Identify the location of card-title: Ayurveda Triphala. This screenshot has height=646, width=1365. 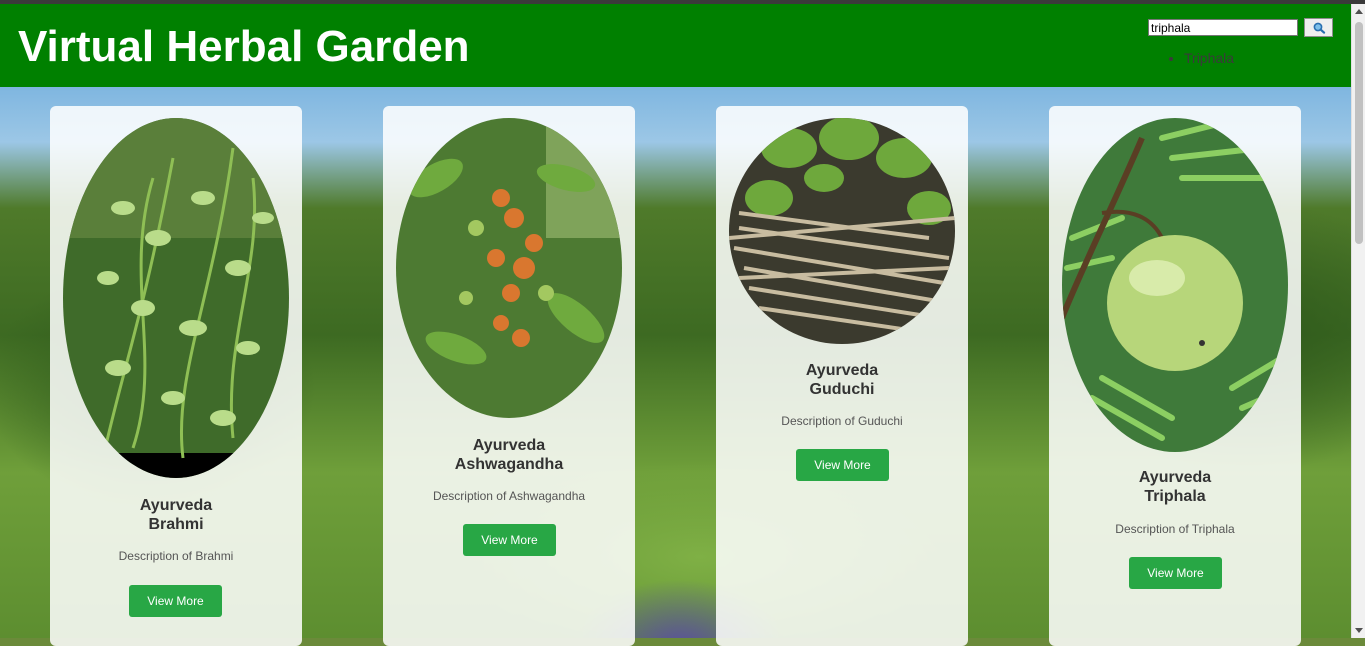
(1175, 487).